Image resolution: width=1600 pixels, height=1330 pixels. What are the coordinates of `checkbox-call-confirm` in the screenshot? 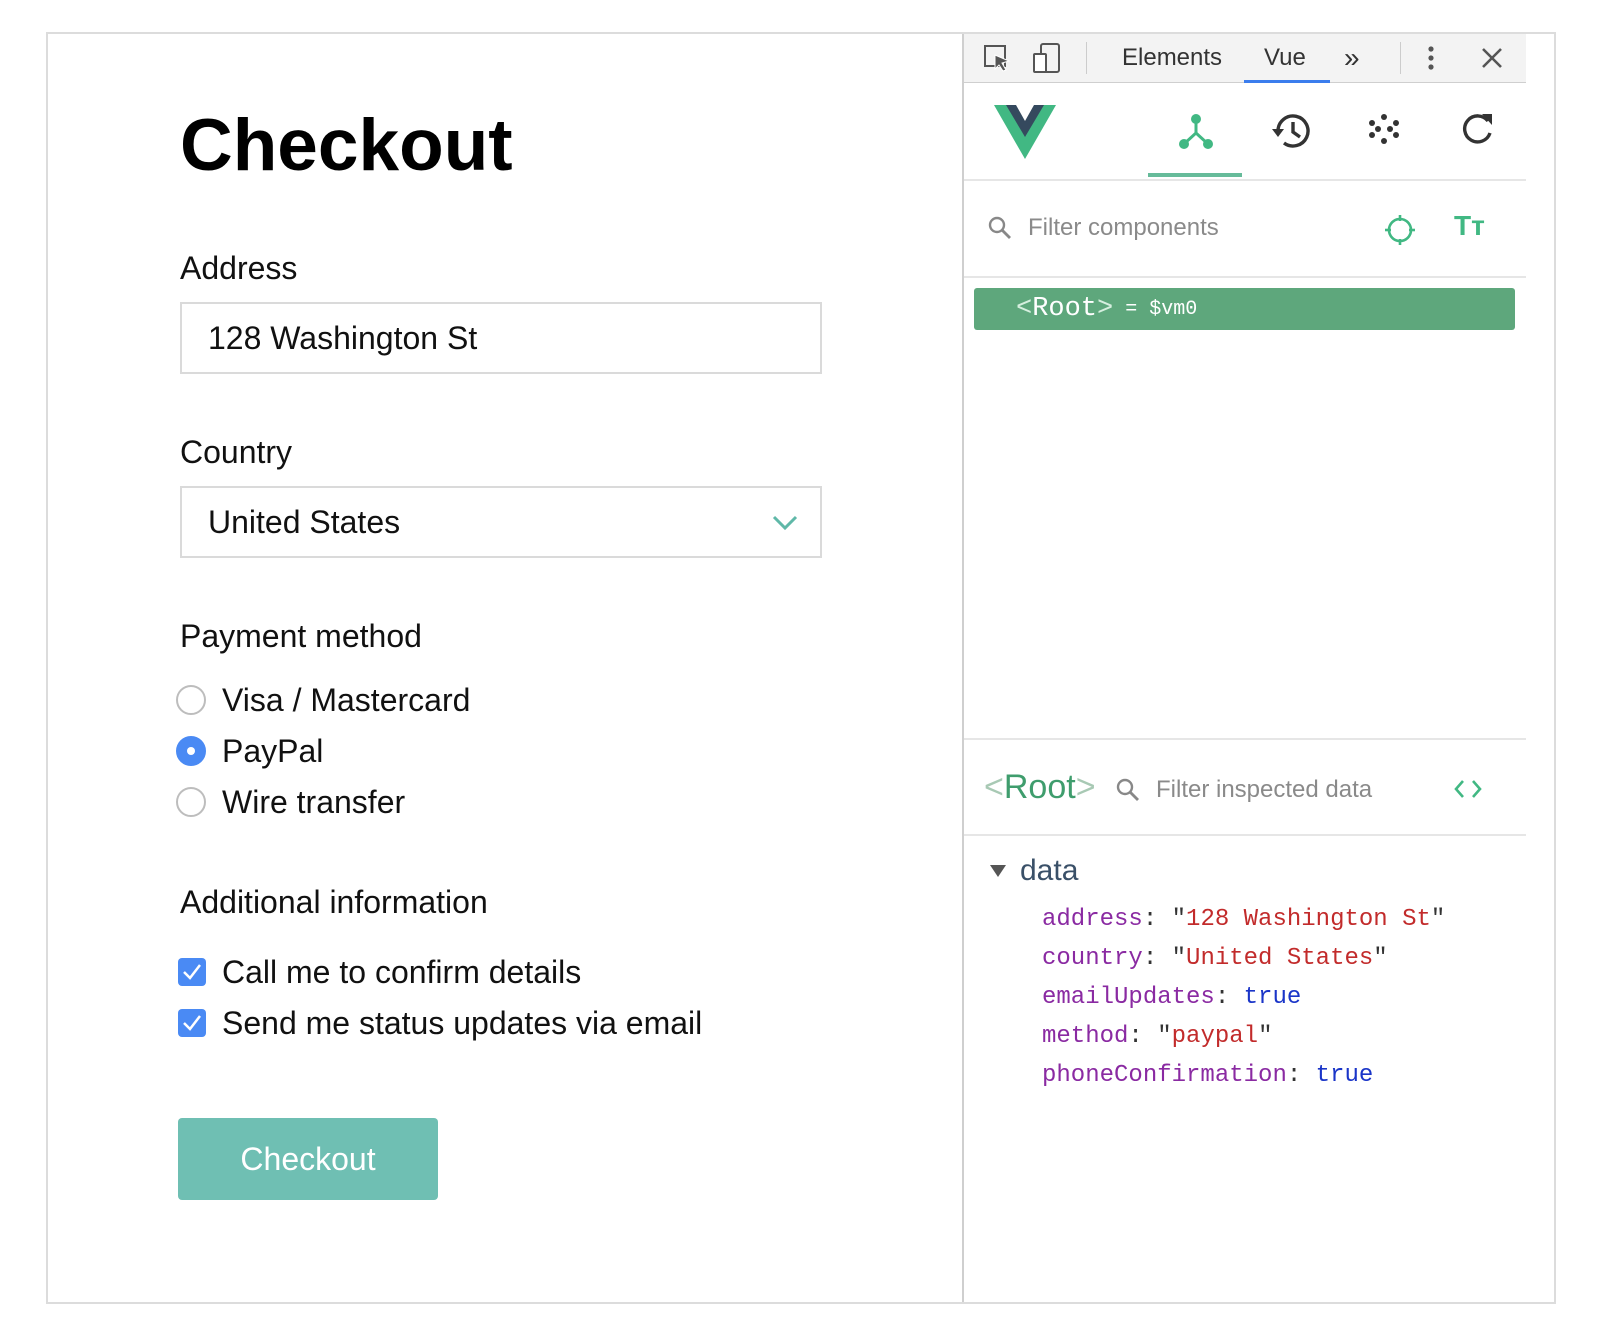 It's located at (192, 972).